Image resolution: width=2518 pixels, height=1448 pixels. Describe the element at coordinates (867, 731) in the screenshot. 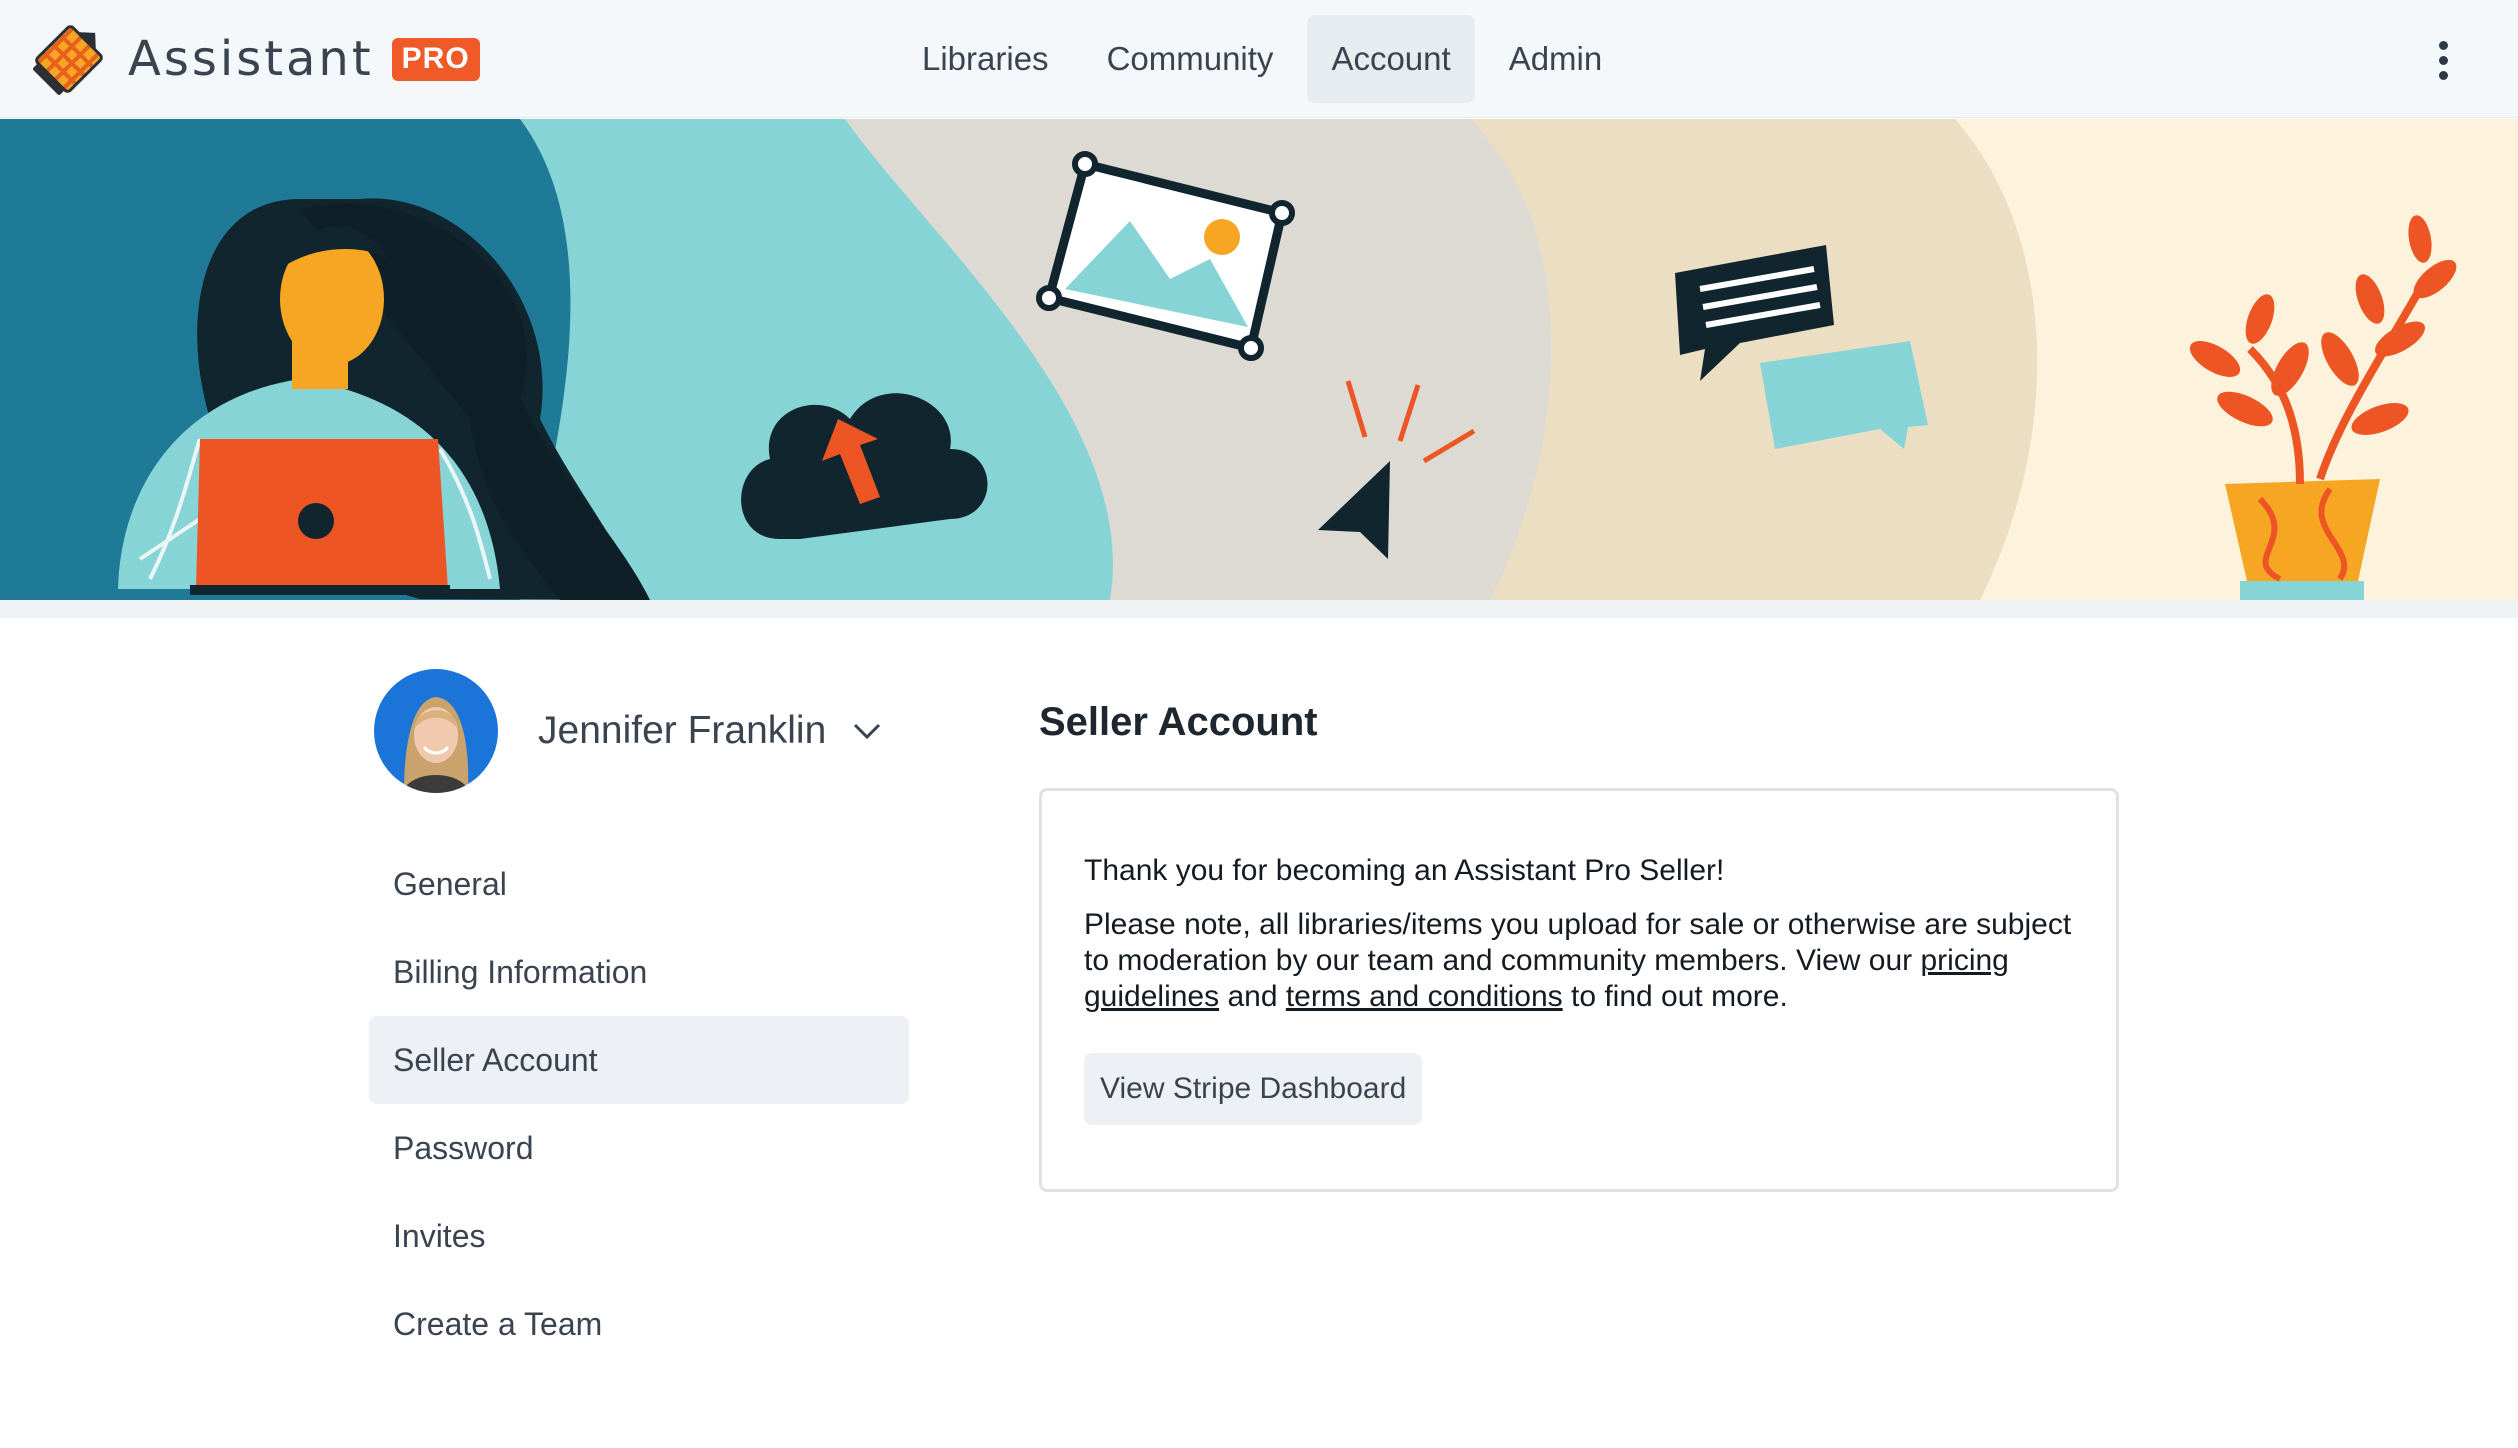

I see `chevron-down-icon` at that location.